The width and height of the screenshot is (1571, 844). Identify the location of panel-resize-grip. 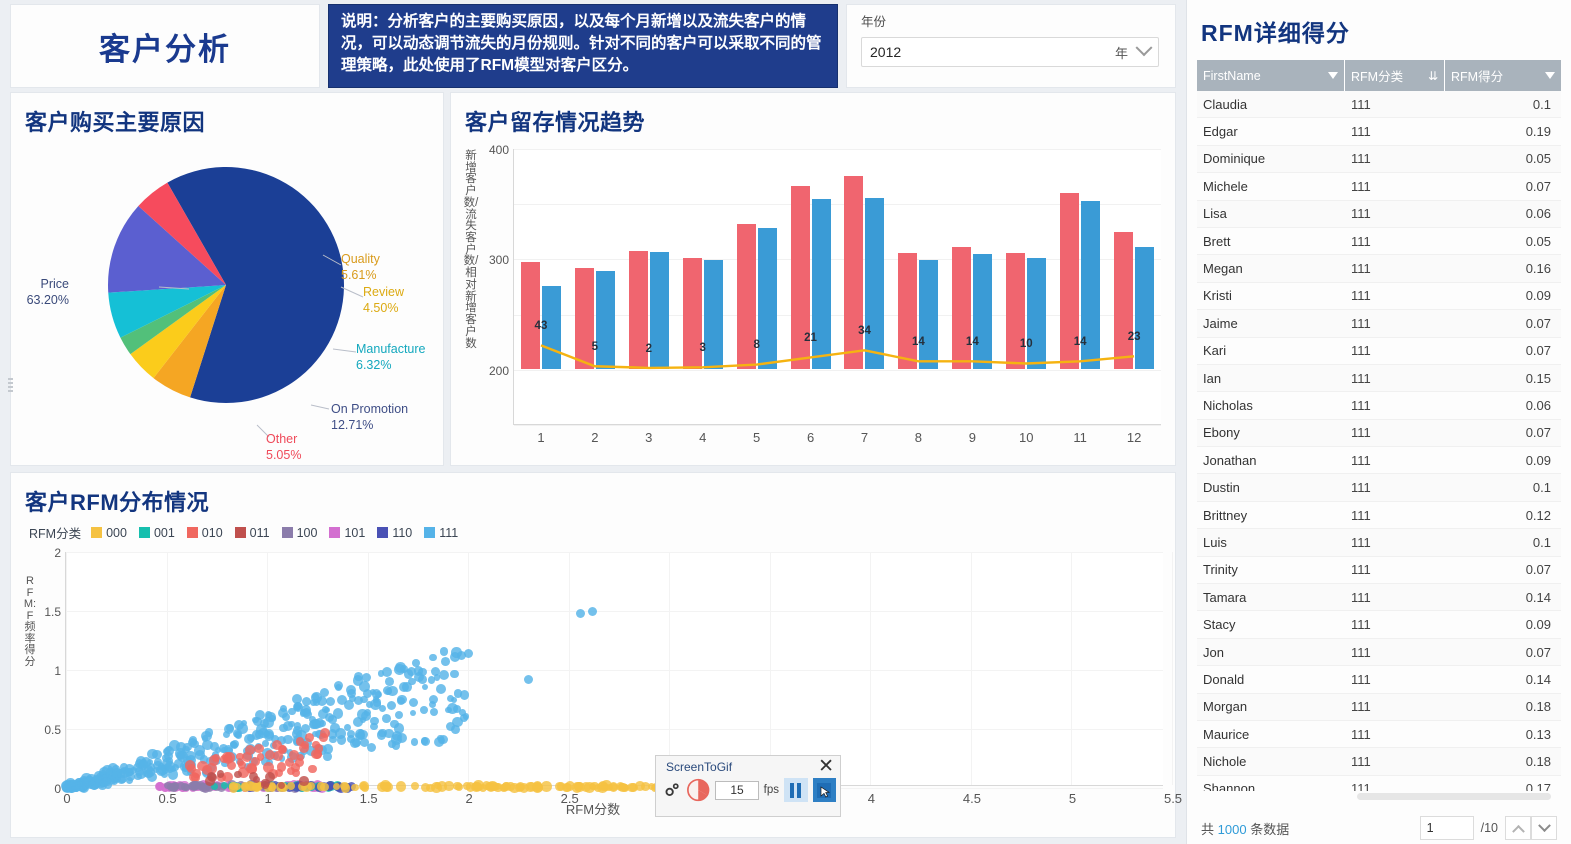
(10, 387).